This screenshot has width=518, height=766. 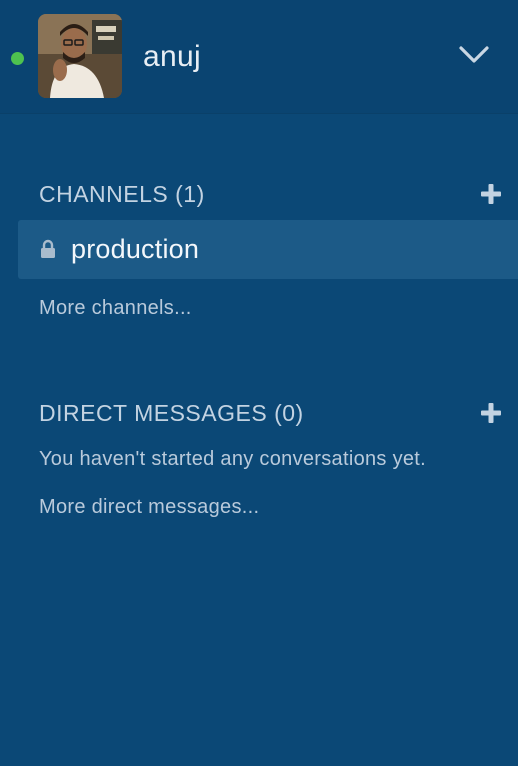 I want to click on sidebar-header: anuj, so click(x=259, y=57).